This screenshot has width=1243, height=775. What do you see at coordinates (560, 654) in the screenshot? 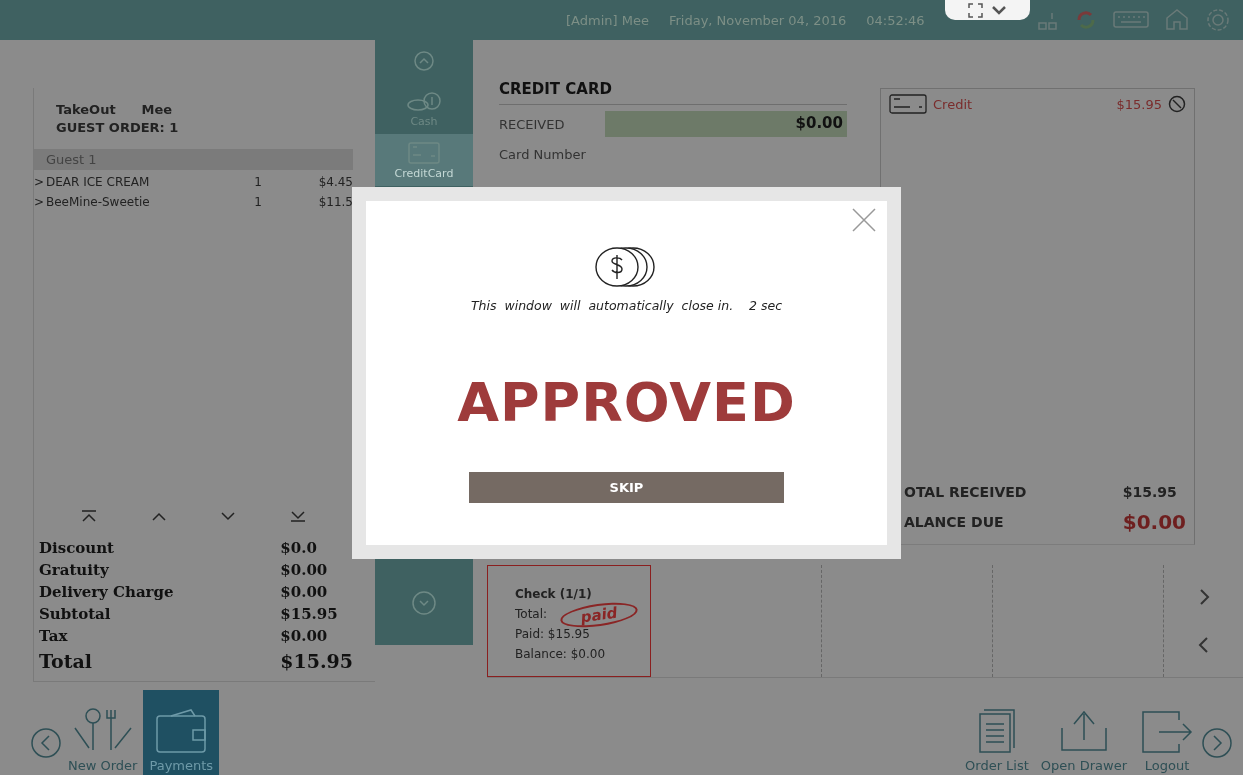
I see `check-balance: Balance: $0.00` at bounding box center [560, 654].